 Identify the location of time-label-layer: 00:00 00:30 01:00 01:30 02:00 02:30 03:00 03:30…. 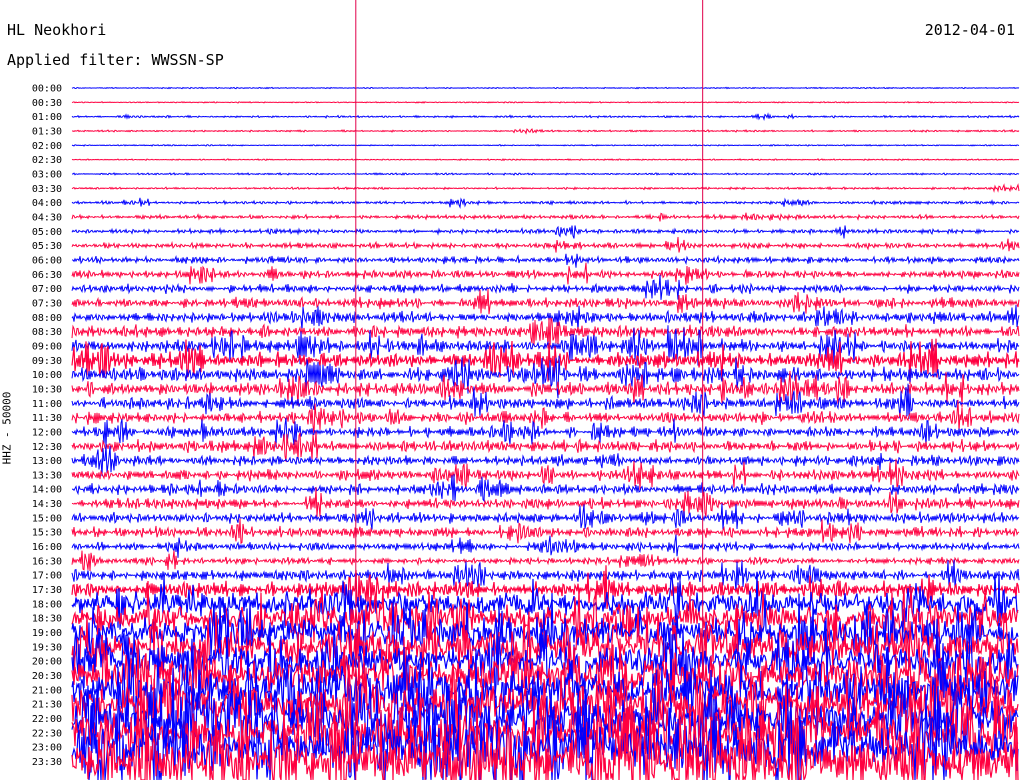
(47, 426).